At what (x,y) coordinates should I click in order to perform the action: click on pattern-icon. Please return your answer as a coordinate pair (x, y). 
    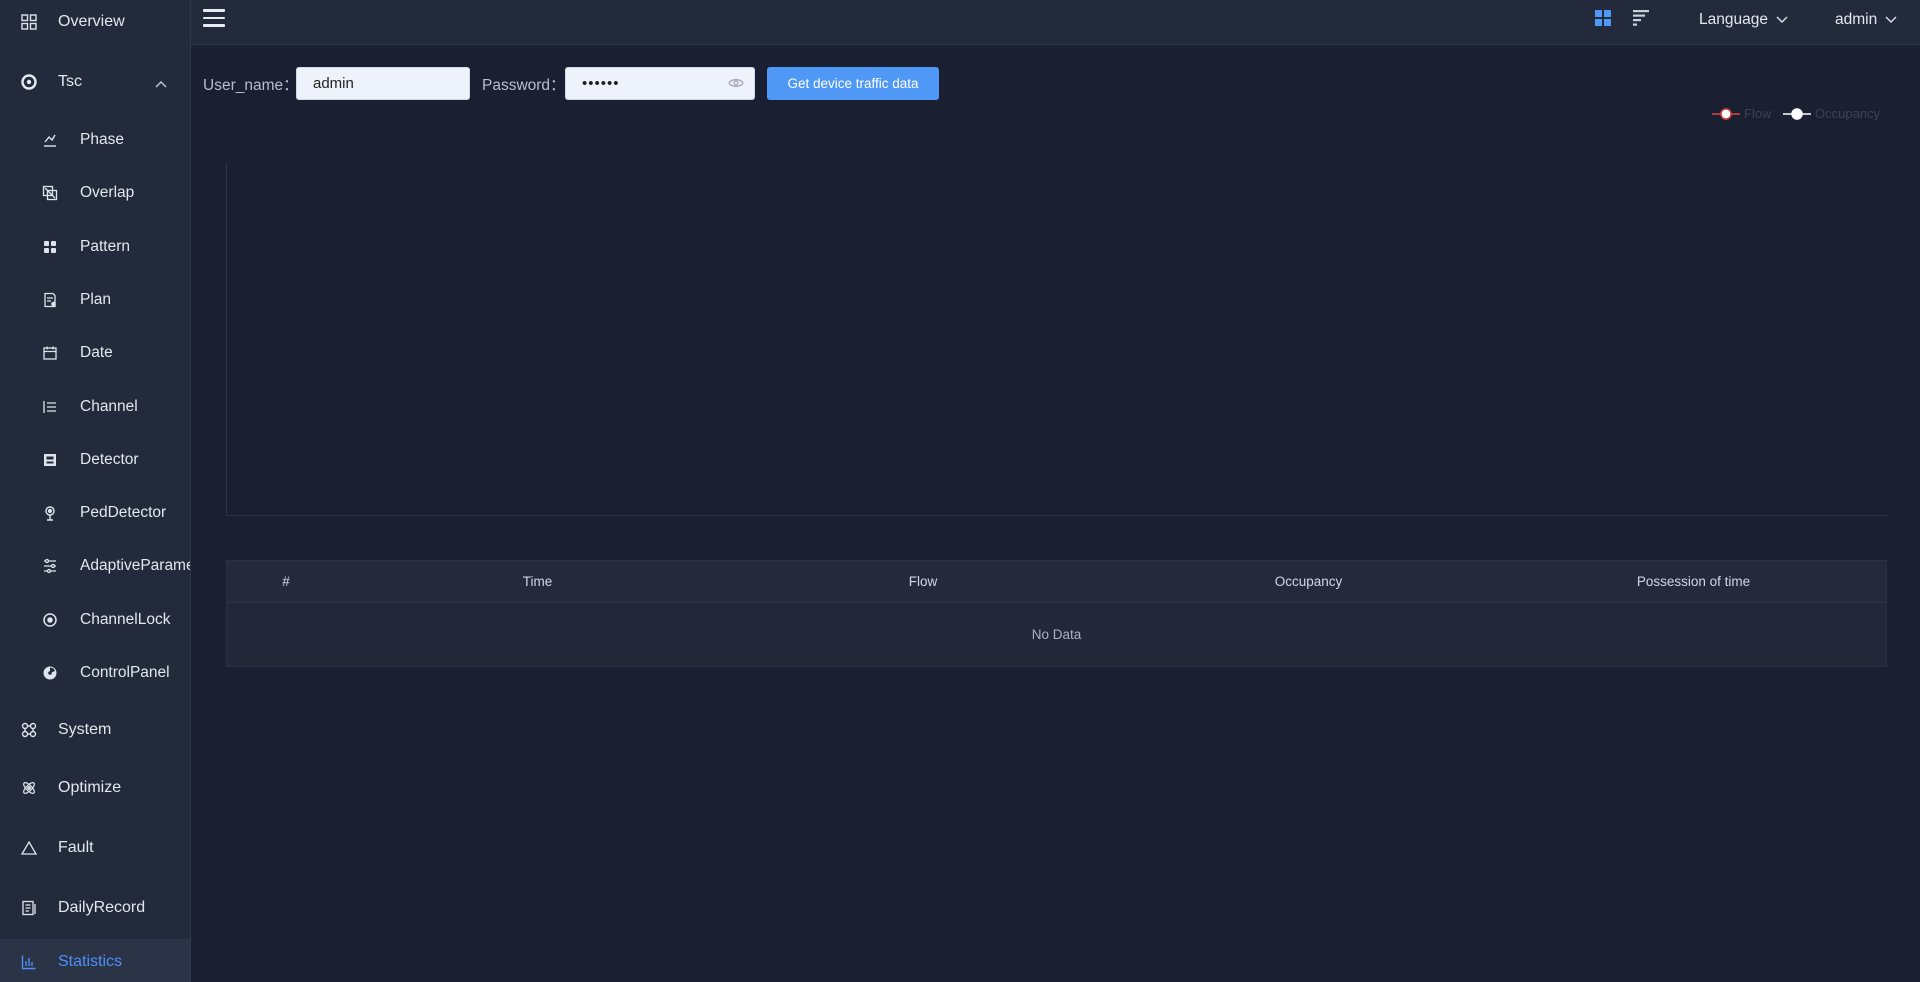
    Looking at the image, I should click on (50, 247).